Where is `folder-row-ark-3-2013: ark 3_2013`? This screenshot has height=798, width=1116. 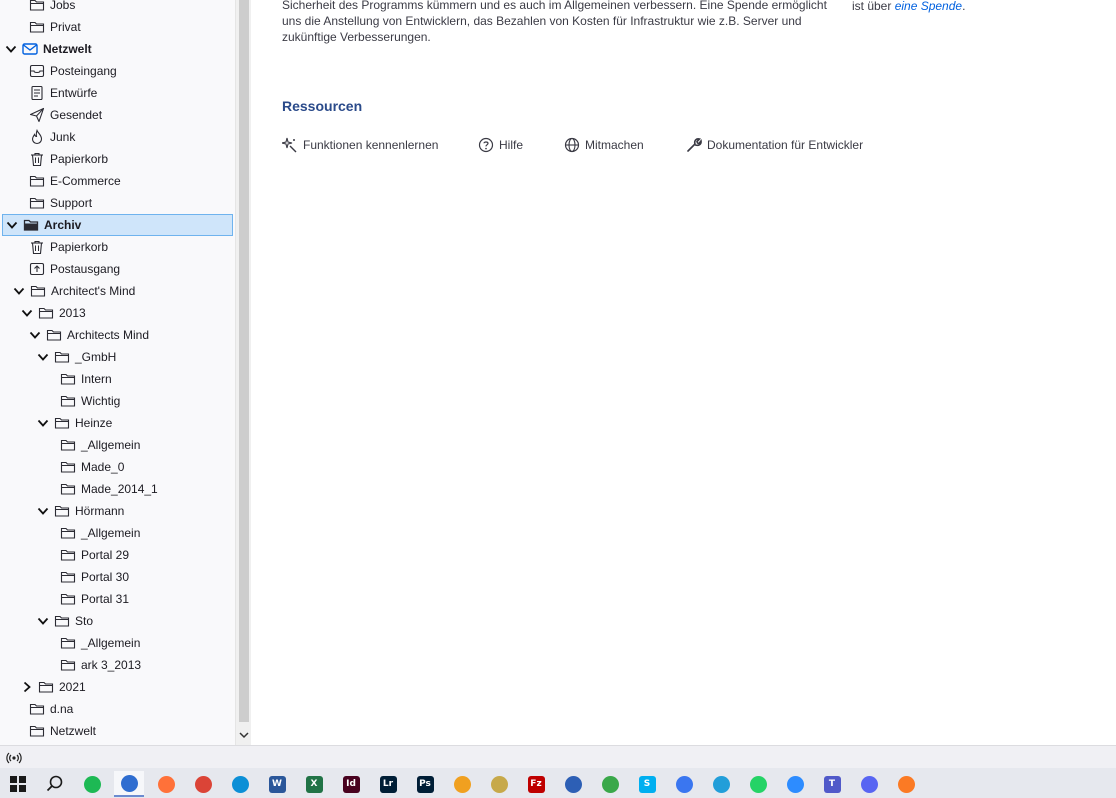 folder-row-ark-3-2013: ark 3_2013 is located at coordinates (117, 665).